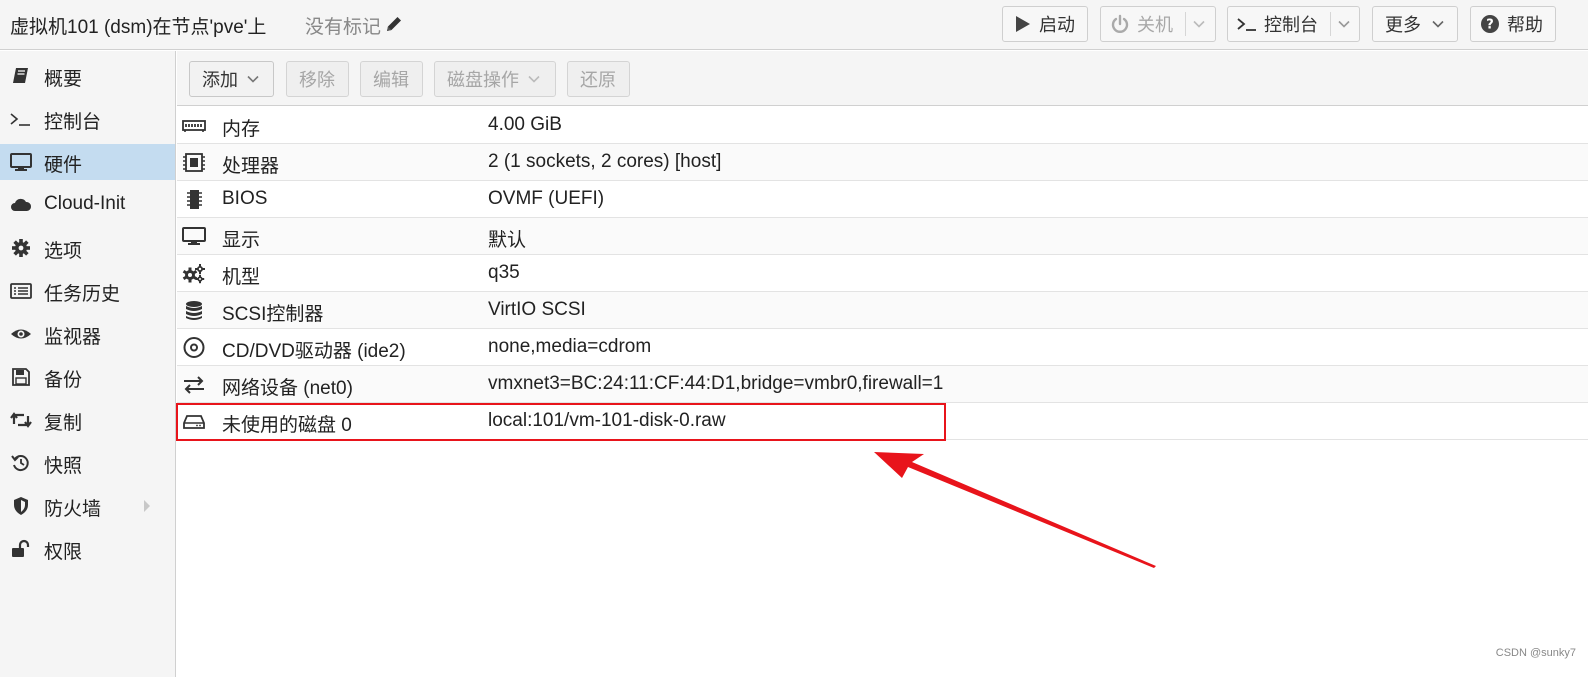 This screenshot has height=677, width=1588. What do you see at coordinates (241, 240) in the screenshot?
I see `row-name: 显示` at bounding box center [241, 240].